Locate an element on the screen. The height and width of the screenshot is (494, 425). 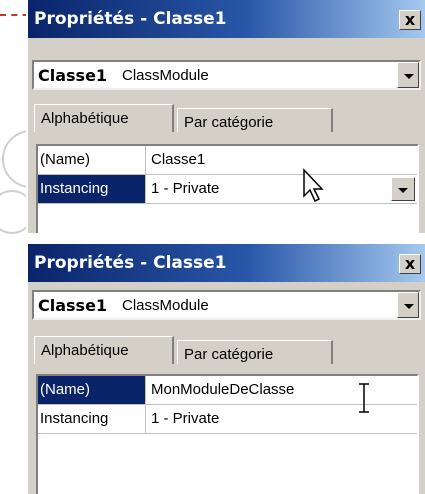
property-value: Classe1 is located at coordinates (282, 160).